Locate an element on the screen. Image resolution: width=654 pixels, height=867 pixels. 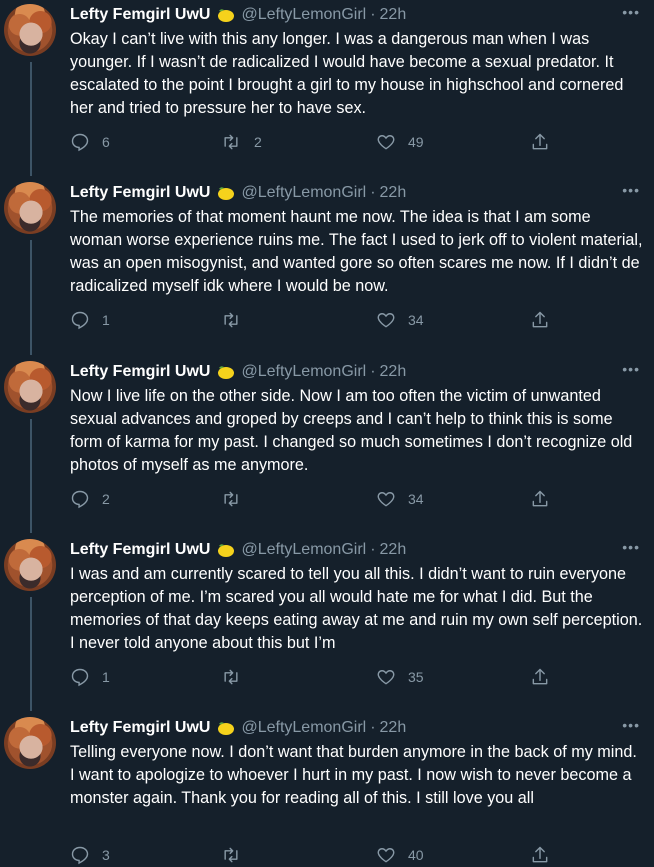
tweet-actions: 6 2 49 is located at coordinates (320, 143).